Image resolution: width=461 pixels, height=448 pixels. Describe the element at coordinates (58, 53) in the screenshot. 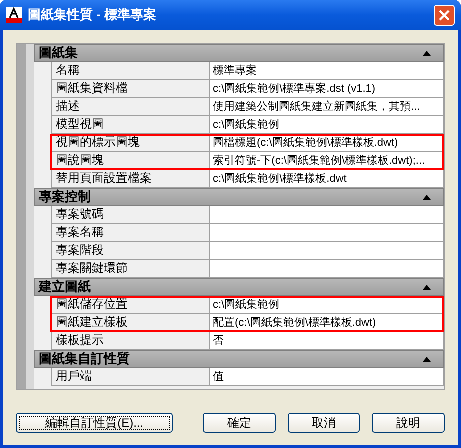

I see `section-title: 圖紙集` at that location.